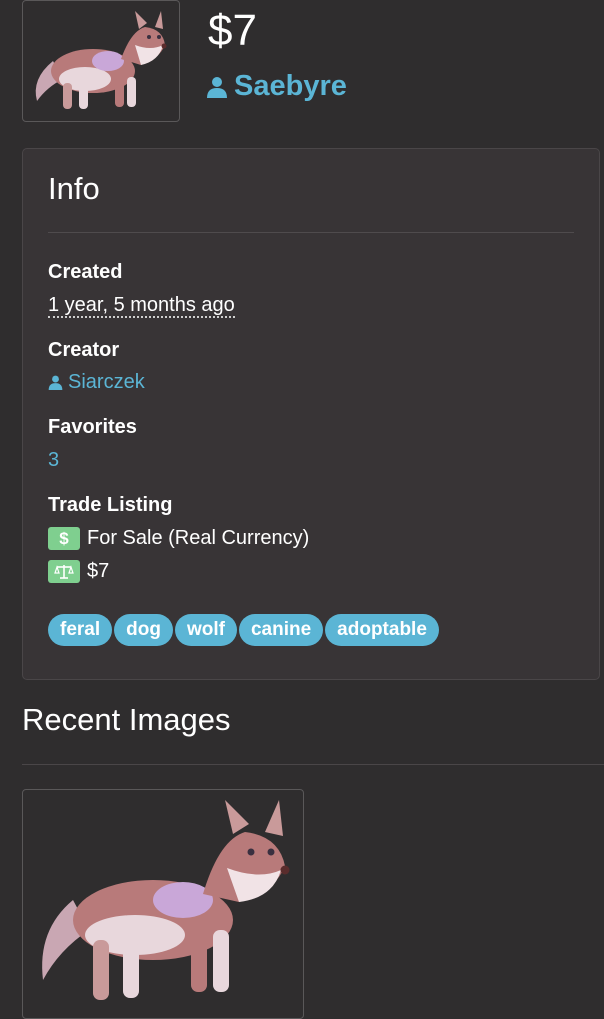 Image resolution: width=604 pixels, height=1019 pixels. I want to click on owner-link: Saebyre, so click(276, 86).